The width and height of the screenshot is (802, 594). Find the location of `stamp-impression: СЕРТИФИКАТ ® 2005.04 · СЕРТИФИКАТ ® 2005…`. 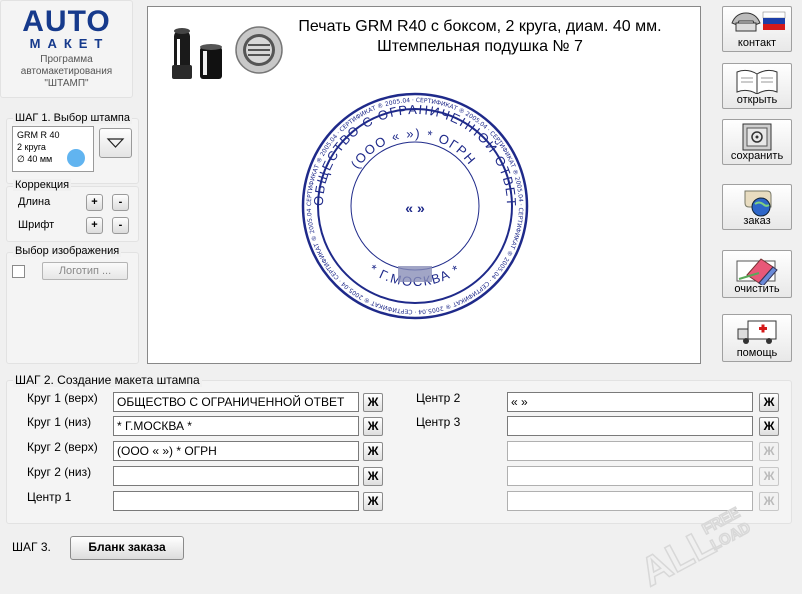

stamp-impression: СЕРТИФИКАТ ® 2005.04 · СЕРТИФИКАТ ® 2005… is located at coordinates (414, 205).